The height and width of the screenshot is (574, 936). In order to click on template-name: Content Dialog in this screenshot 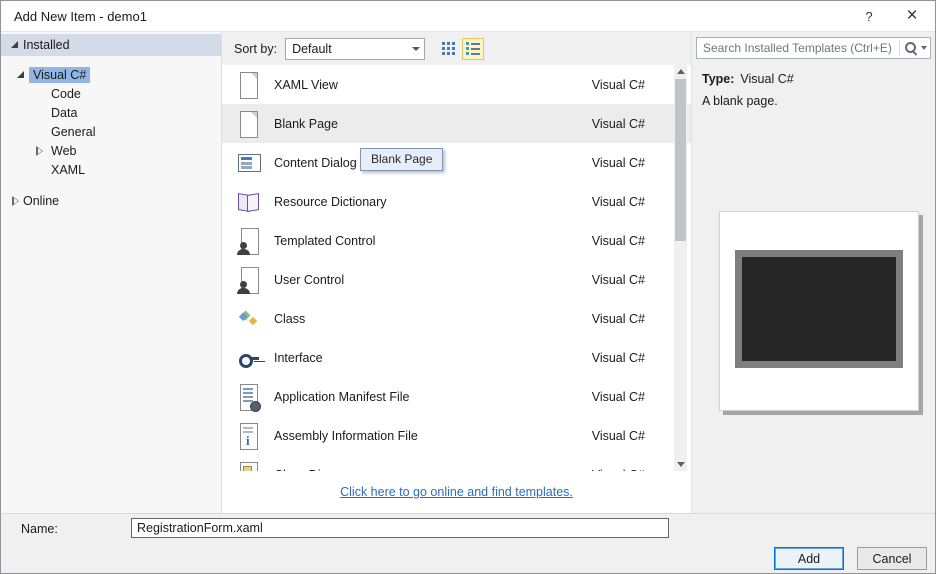, I will do `click(315, 162)`.